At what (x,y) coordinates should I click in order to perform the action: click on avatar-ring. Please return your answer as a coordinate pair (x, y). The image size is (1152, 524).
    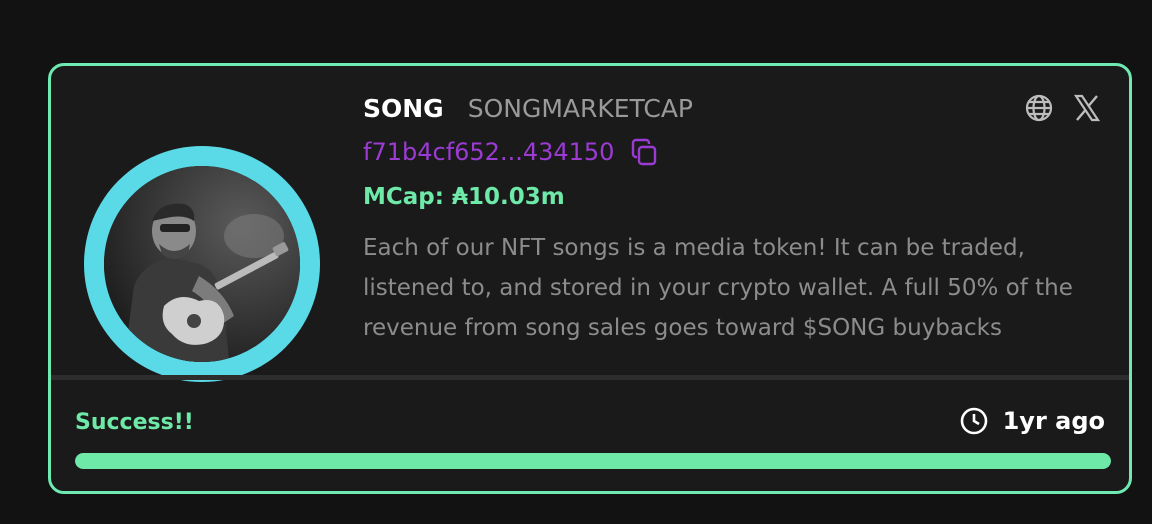
    Looking at the image, I should click on (202, 264).